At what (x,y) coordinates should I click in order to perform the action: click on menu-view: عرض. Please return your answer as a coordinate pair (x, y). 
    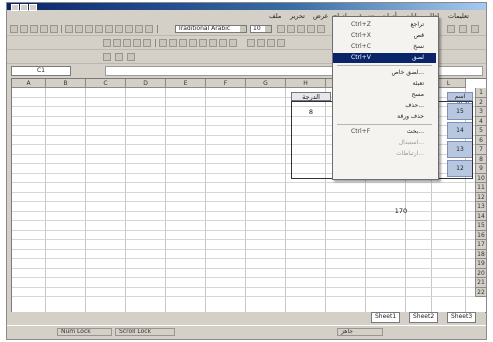
    Looking at the image, I should click on (320, 16).